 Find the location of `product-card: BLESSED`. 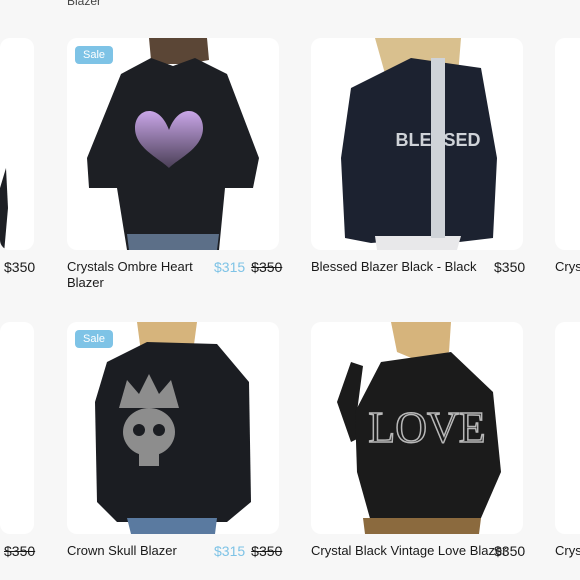

product-card: BLESSED is located at coordinates (417, 144).